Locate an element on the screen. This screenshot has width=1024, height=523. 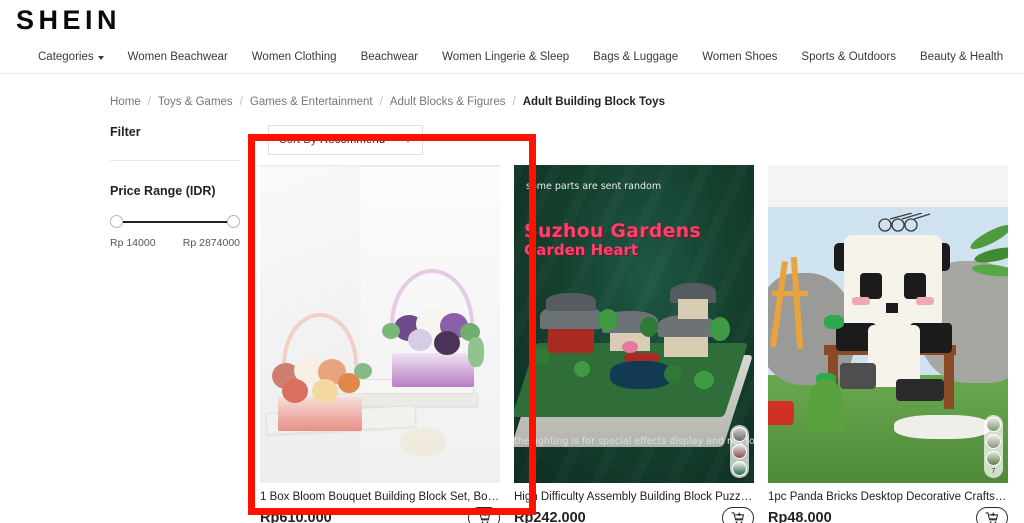
decor-wire-loops is located at coordinates (904, 222).